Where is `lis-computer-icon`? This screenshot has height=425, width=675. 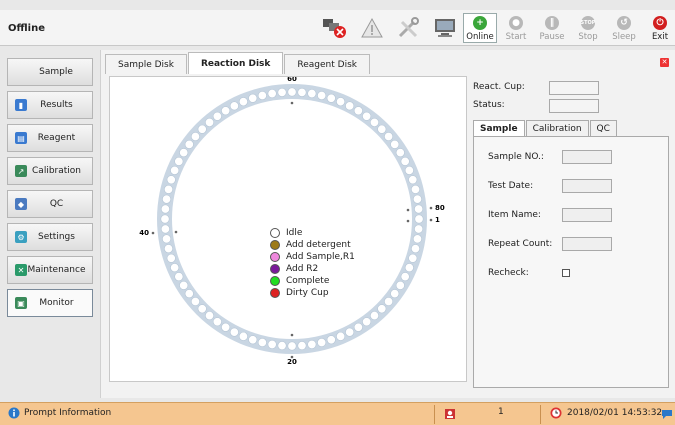 lis-computer-icon is located at coordinates (446, 28).